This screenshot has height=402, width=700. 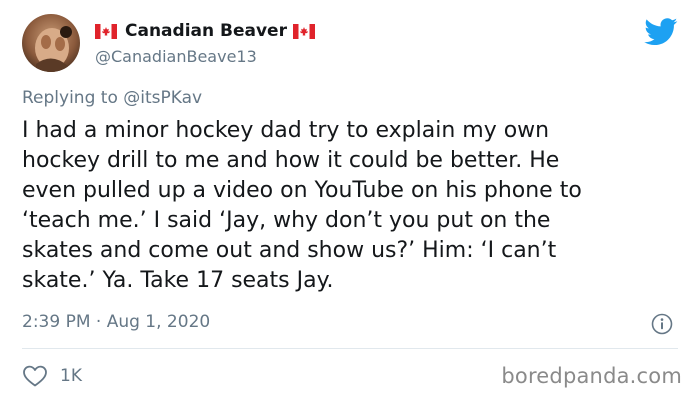 I want to click on source-watermark: boredpanda.com, so click(x=591, y=376).